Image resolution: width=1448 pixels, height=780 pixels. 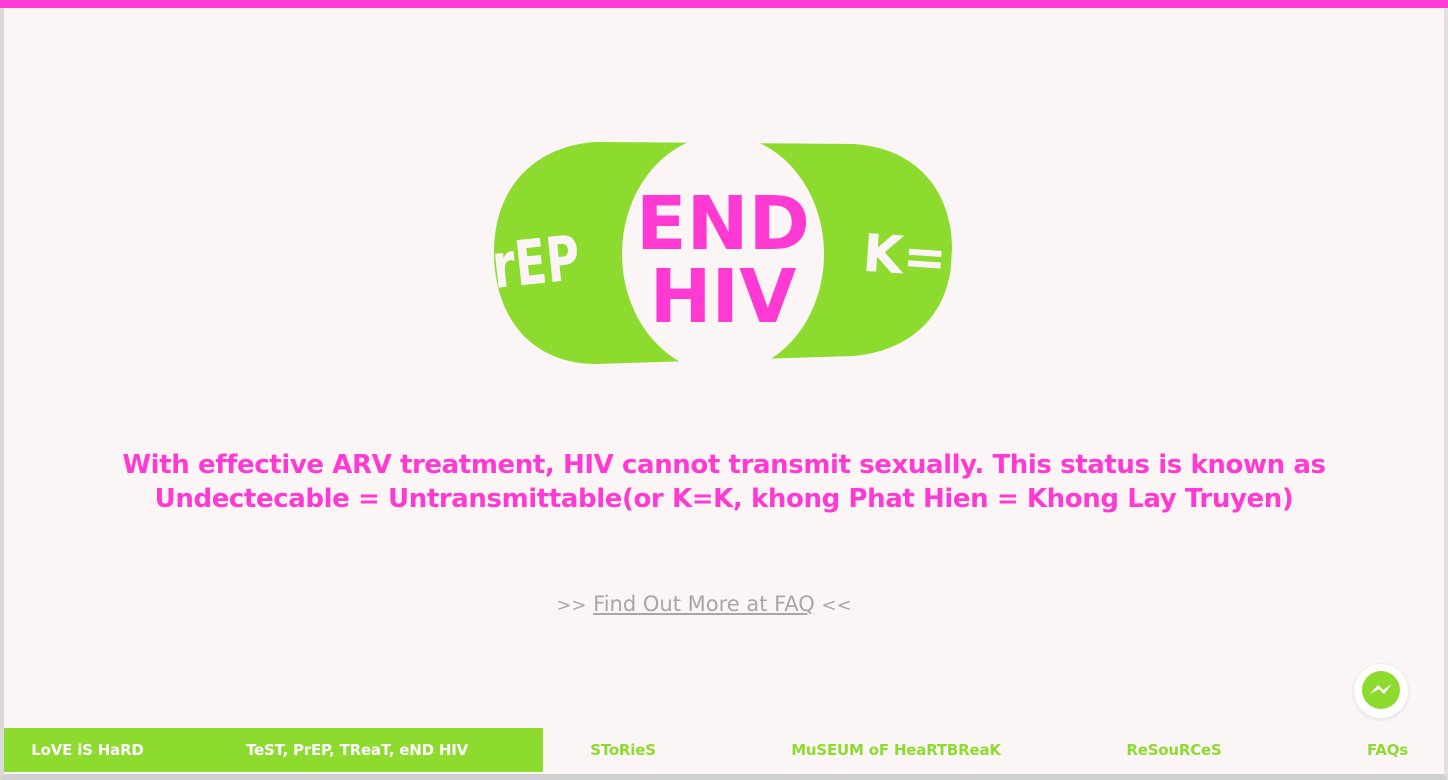 I want to click on faq-prefix: >>, so click(x=571, y=605).